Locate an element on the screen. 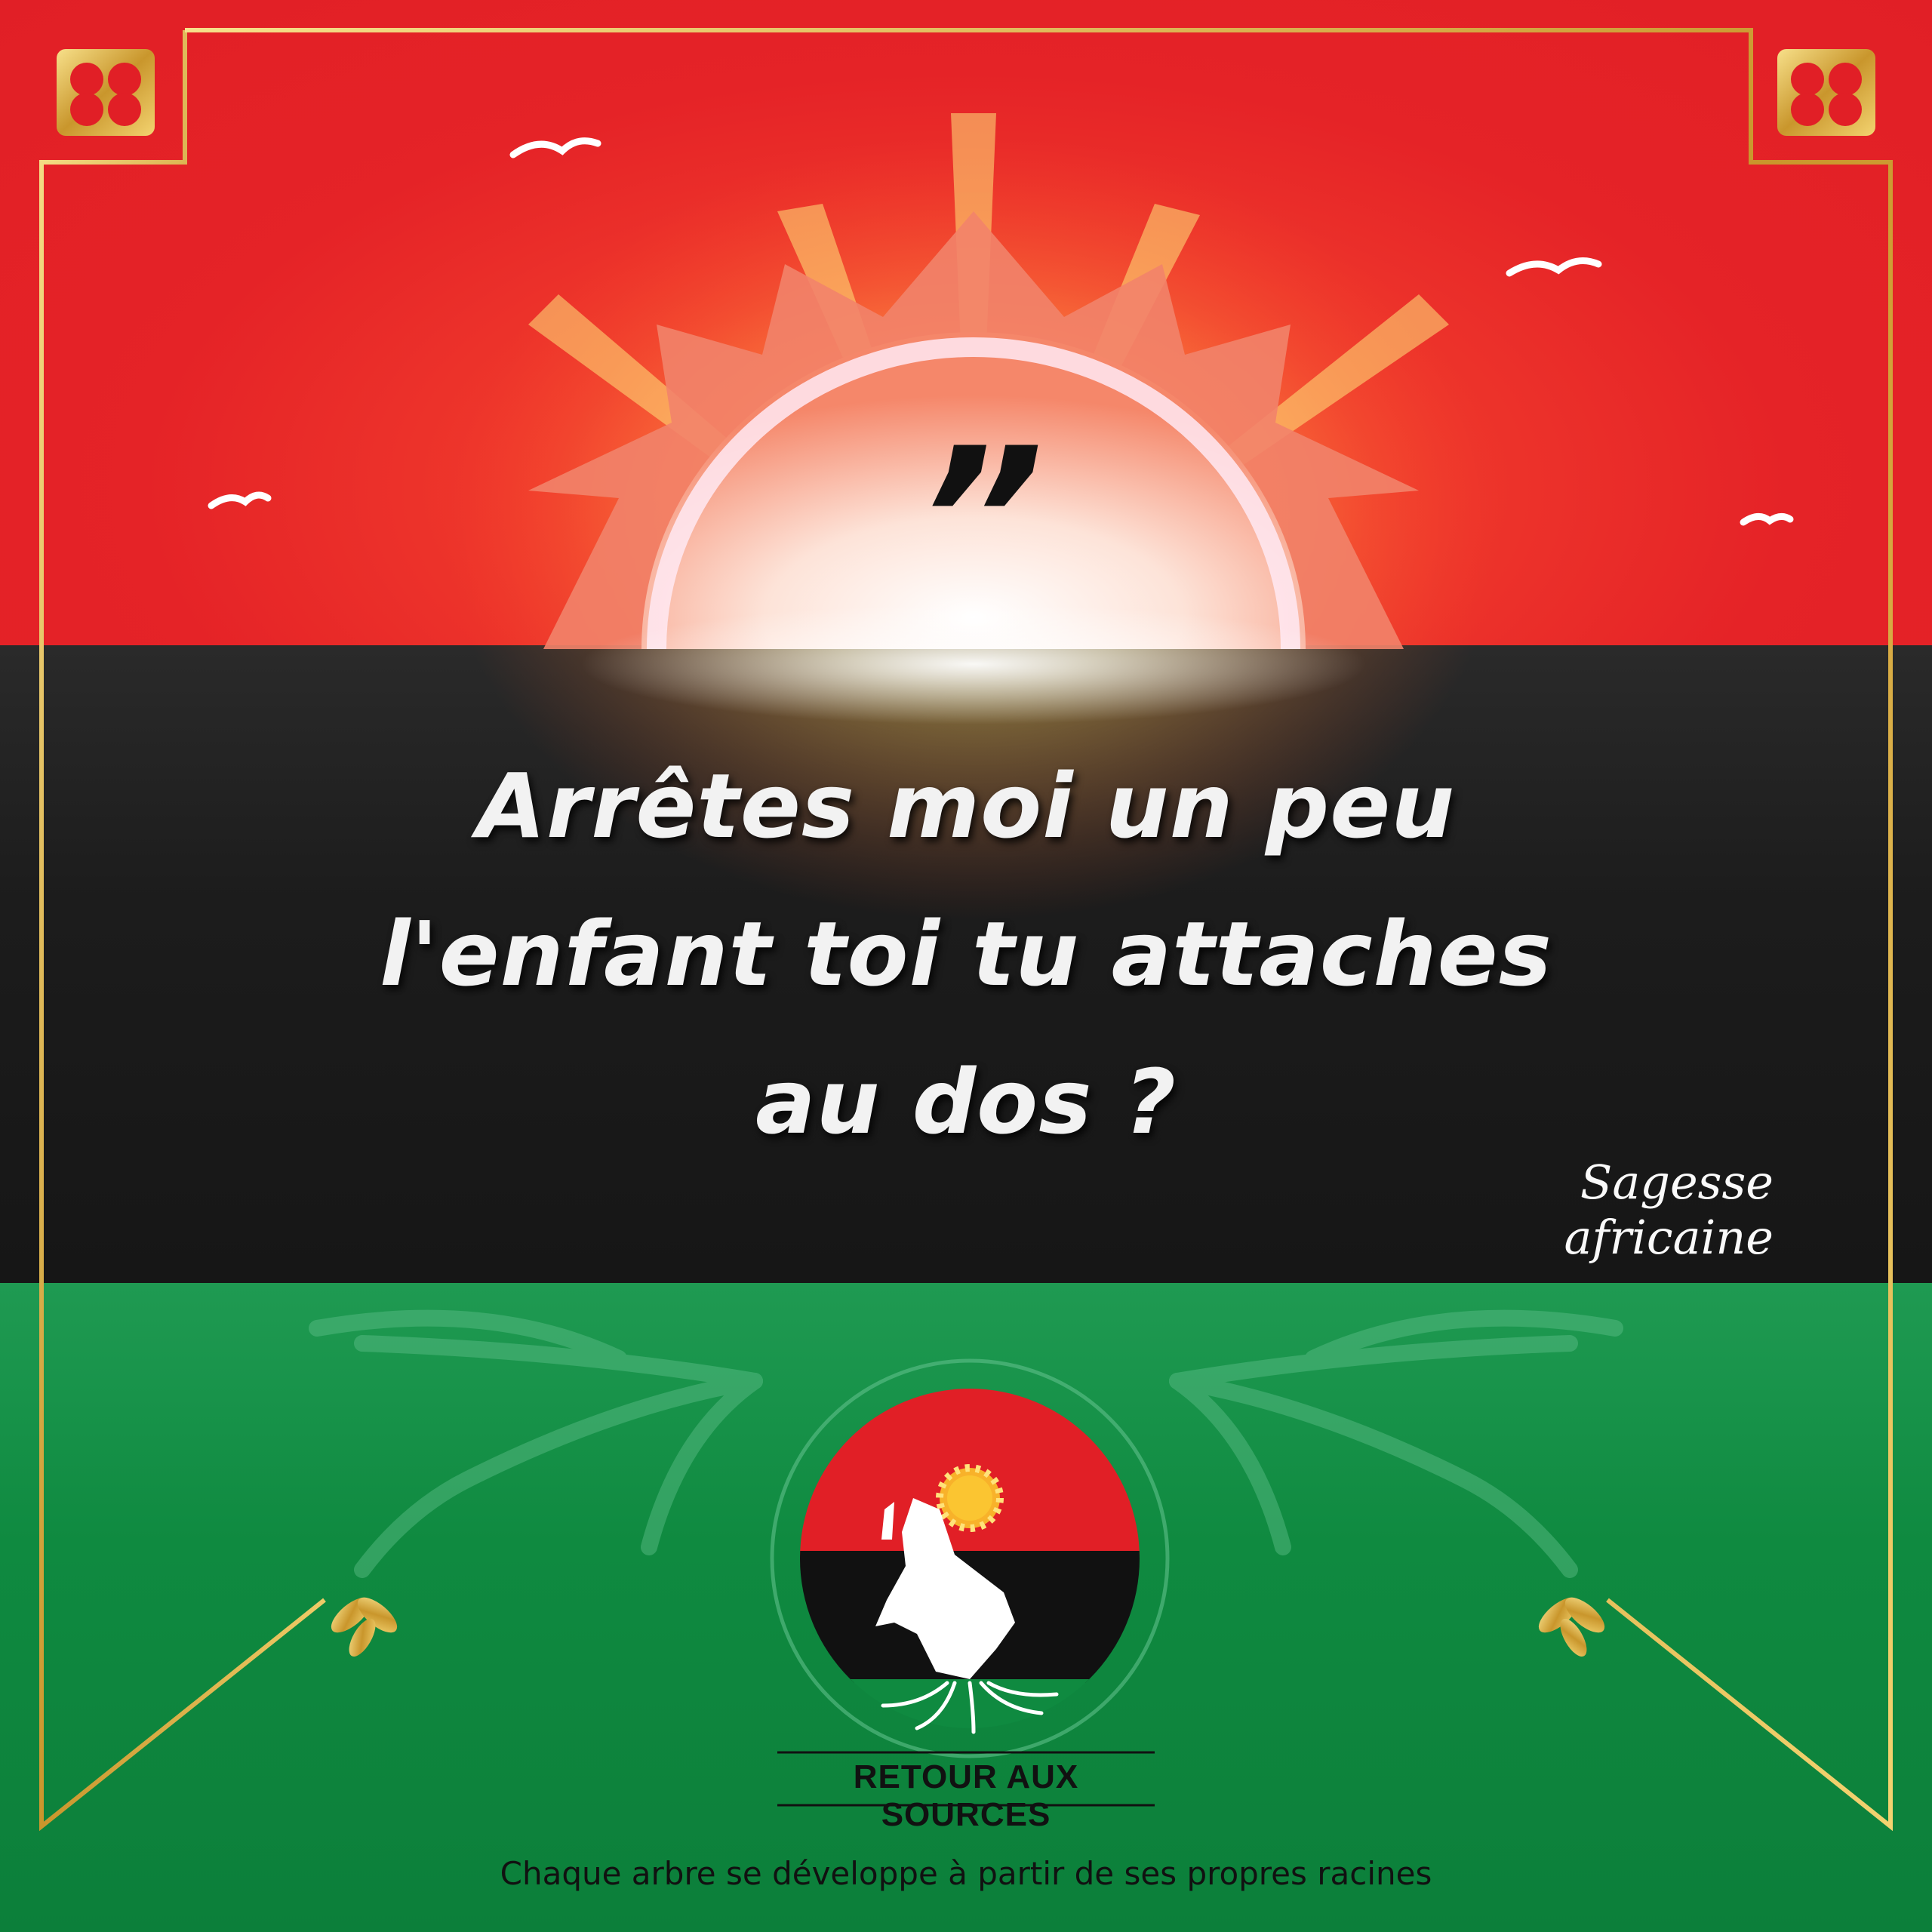 Image resolution: width=1932 pixels, height=1932 pixels. logo-emblem is located at coordinates (970, 1582).